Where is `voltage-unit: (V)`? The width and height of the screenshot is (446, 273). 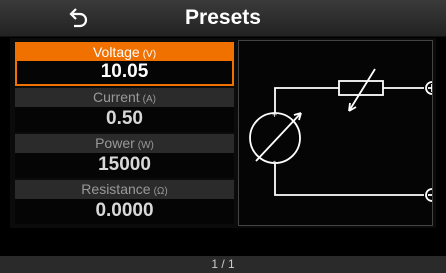 voltage-unit: (V) is located at coordinates (149, 54).